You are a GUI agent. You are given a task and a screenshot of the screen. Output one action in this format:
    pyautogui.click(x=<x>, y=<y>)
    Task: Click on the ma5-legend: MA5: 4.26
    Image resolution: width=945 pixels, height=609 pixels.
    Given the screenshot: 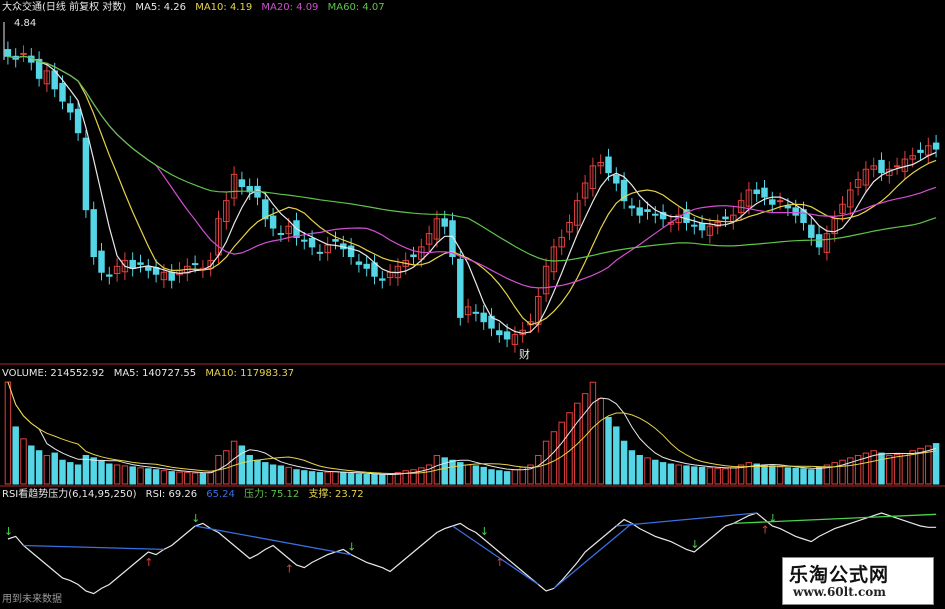 What is the action you would take?
    pyautogui.click(x=161, y=7)
    